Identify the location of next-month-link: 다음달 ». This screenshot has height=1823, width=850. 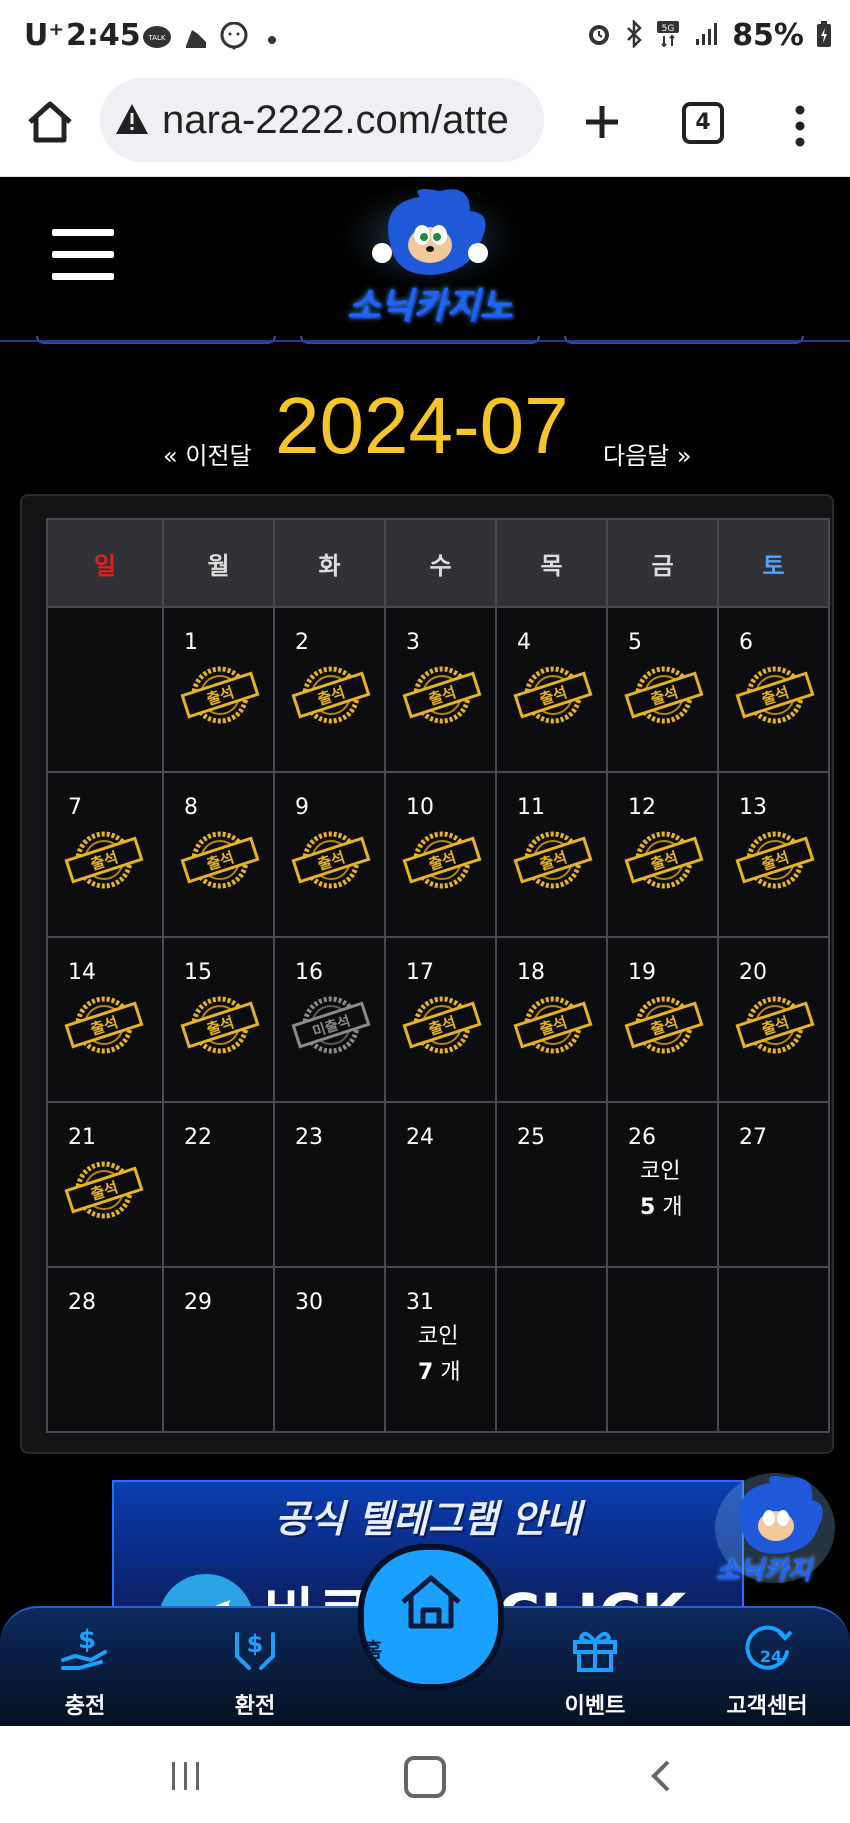
(647, 453).